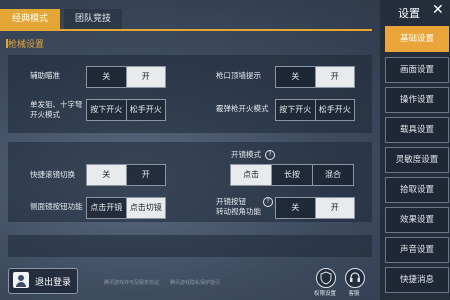  I want to click on shotgun-fire-label: 霰弹枪开火模式, so click(242, 108).